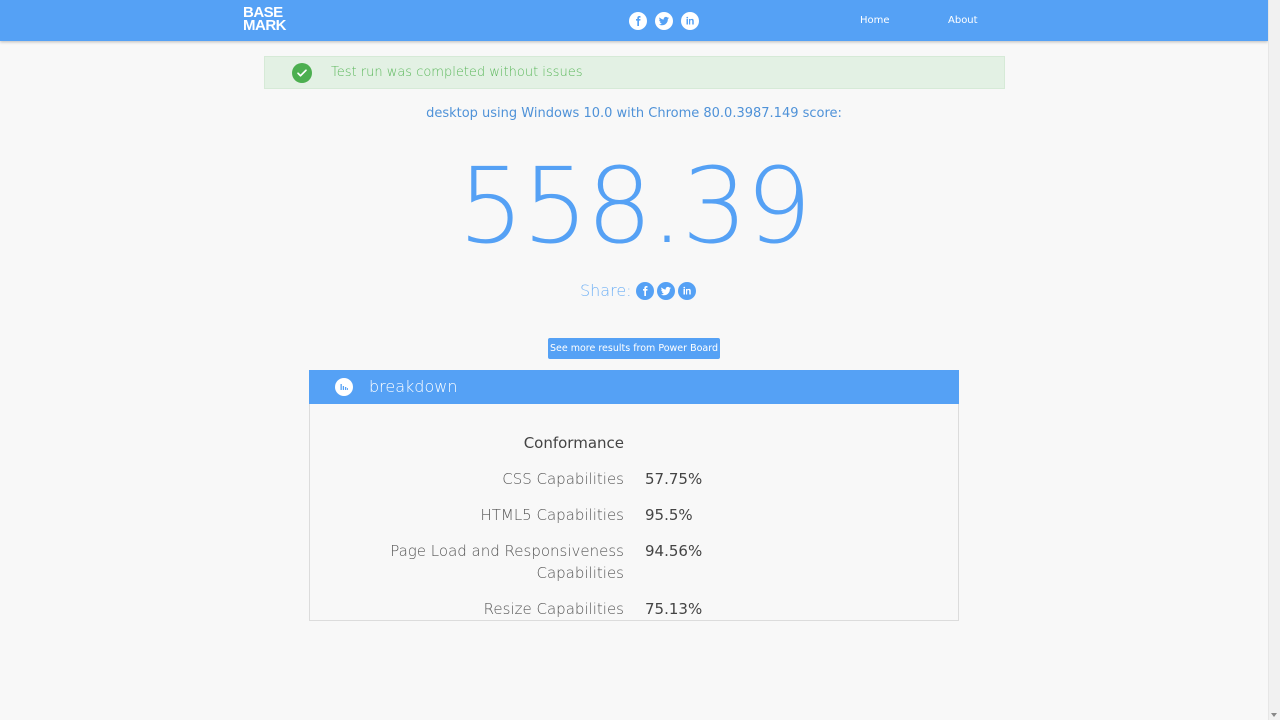 The image size is (1280, 720). What do you see at coordinates (1274, 715) in the screenshot?
I see `scroll-down-arrow-icon` at bounding box center [1274, 715].